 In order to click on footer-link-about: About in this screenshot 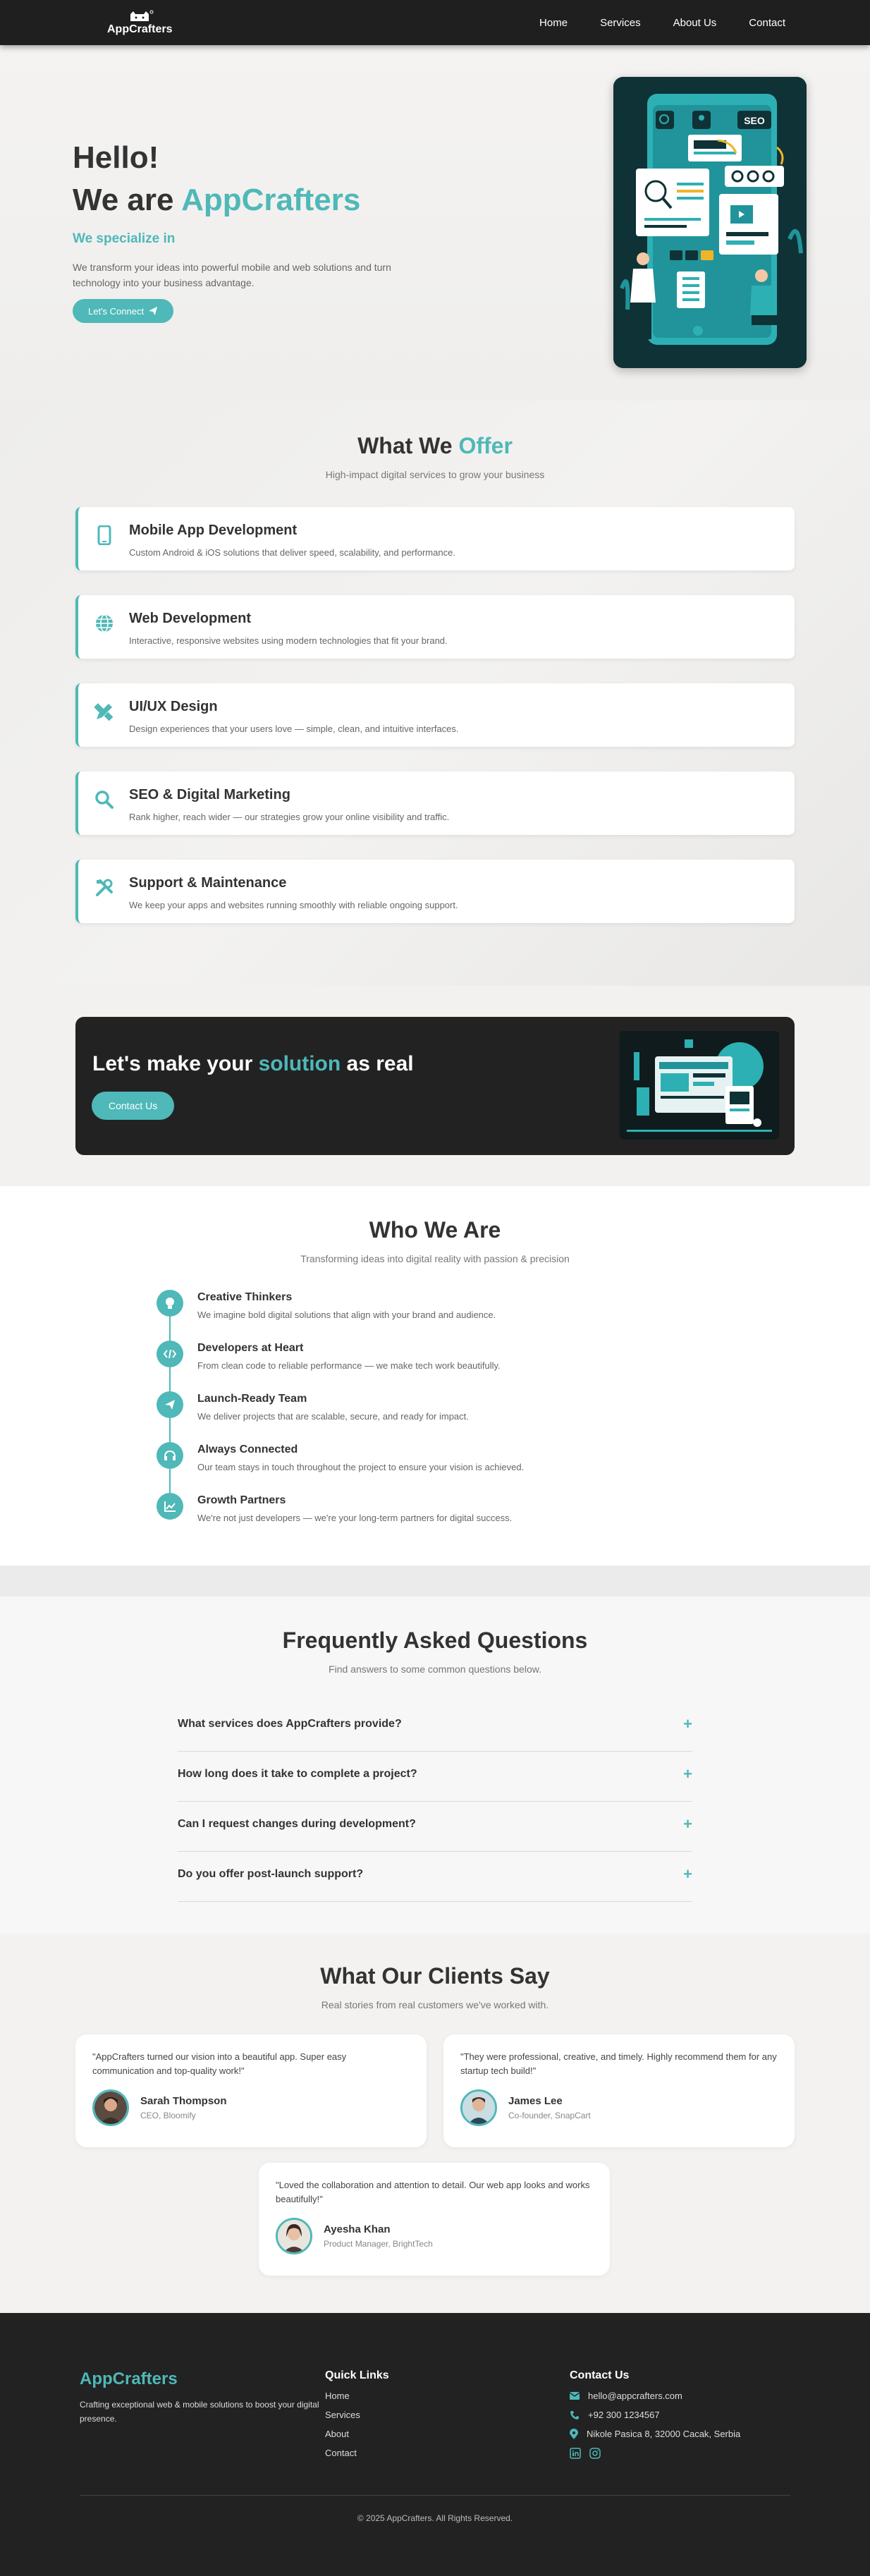, I will do `click(357, 2434)`.